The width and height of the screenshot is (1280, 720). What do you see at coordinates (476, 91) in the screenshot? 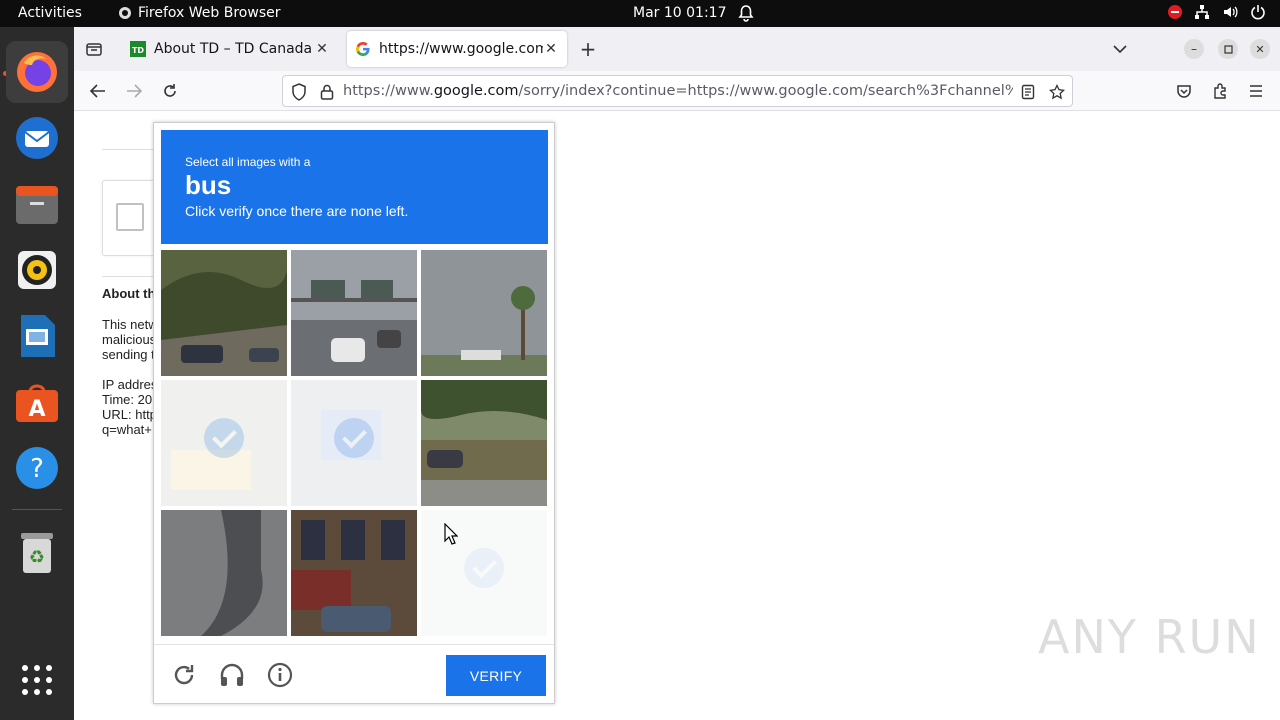
I see `url-host: google.com` at bounding box center [476, 91].